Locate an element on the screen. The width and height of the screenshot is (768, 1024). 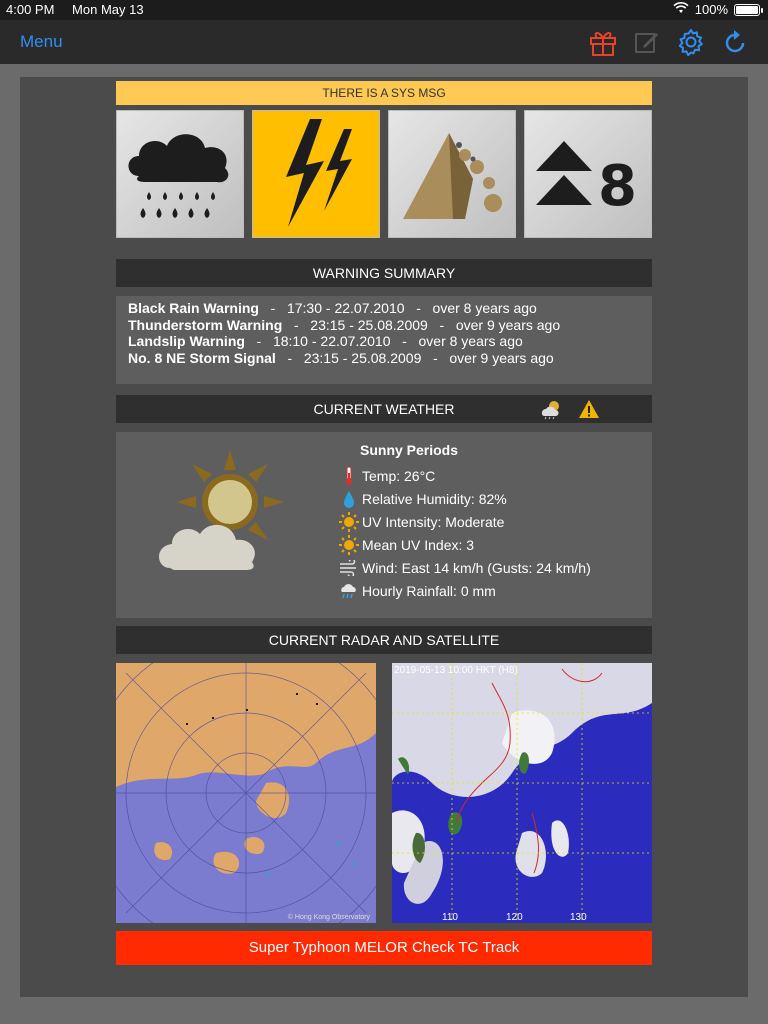
radar-satellite-header: CURRENT RADAR AND SATELLITE is located at coordinates (384, 640).